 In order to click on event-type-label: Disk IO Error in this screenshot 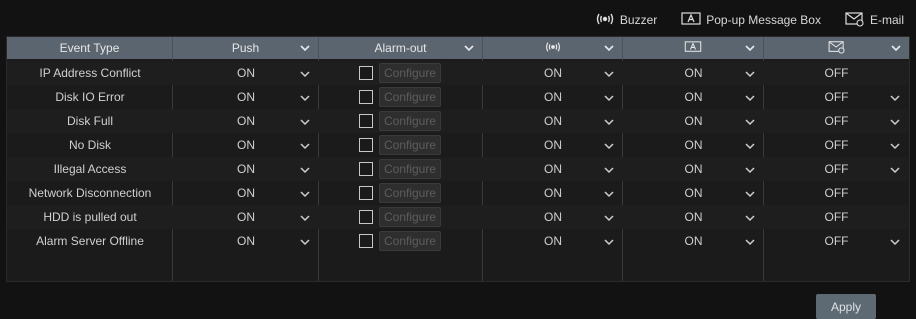, I will do `click(90, 97)`.